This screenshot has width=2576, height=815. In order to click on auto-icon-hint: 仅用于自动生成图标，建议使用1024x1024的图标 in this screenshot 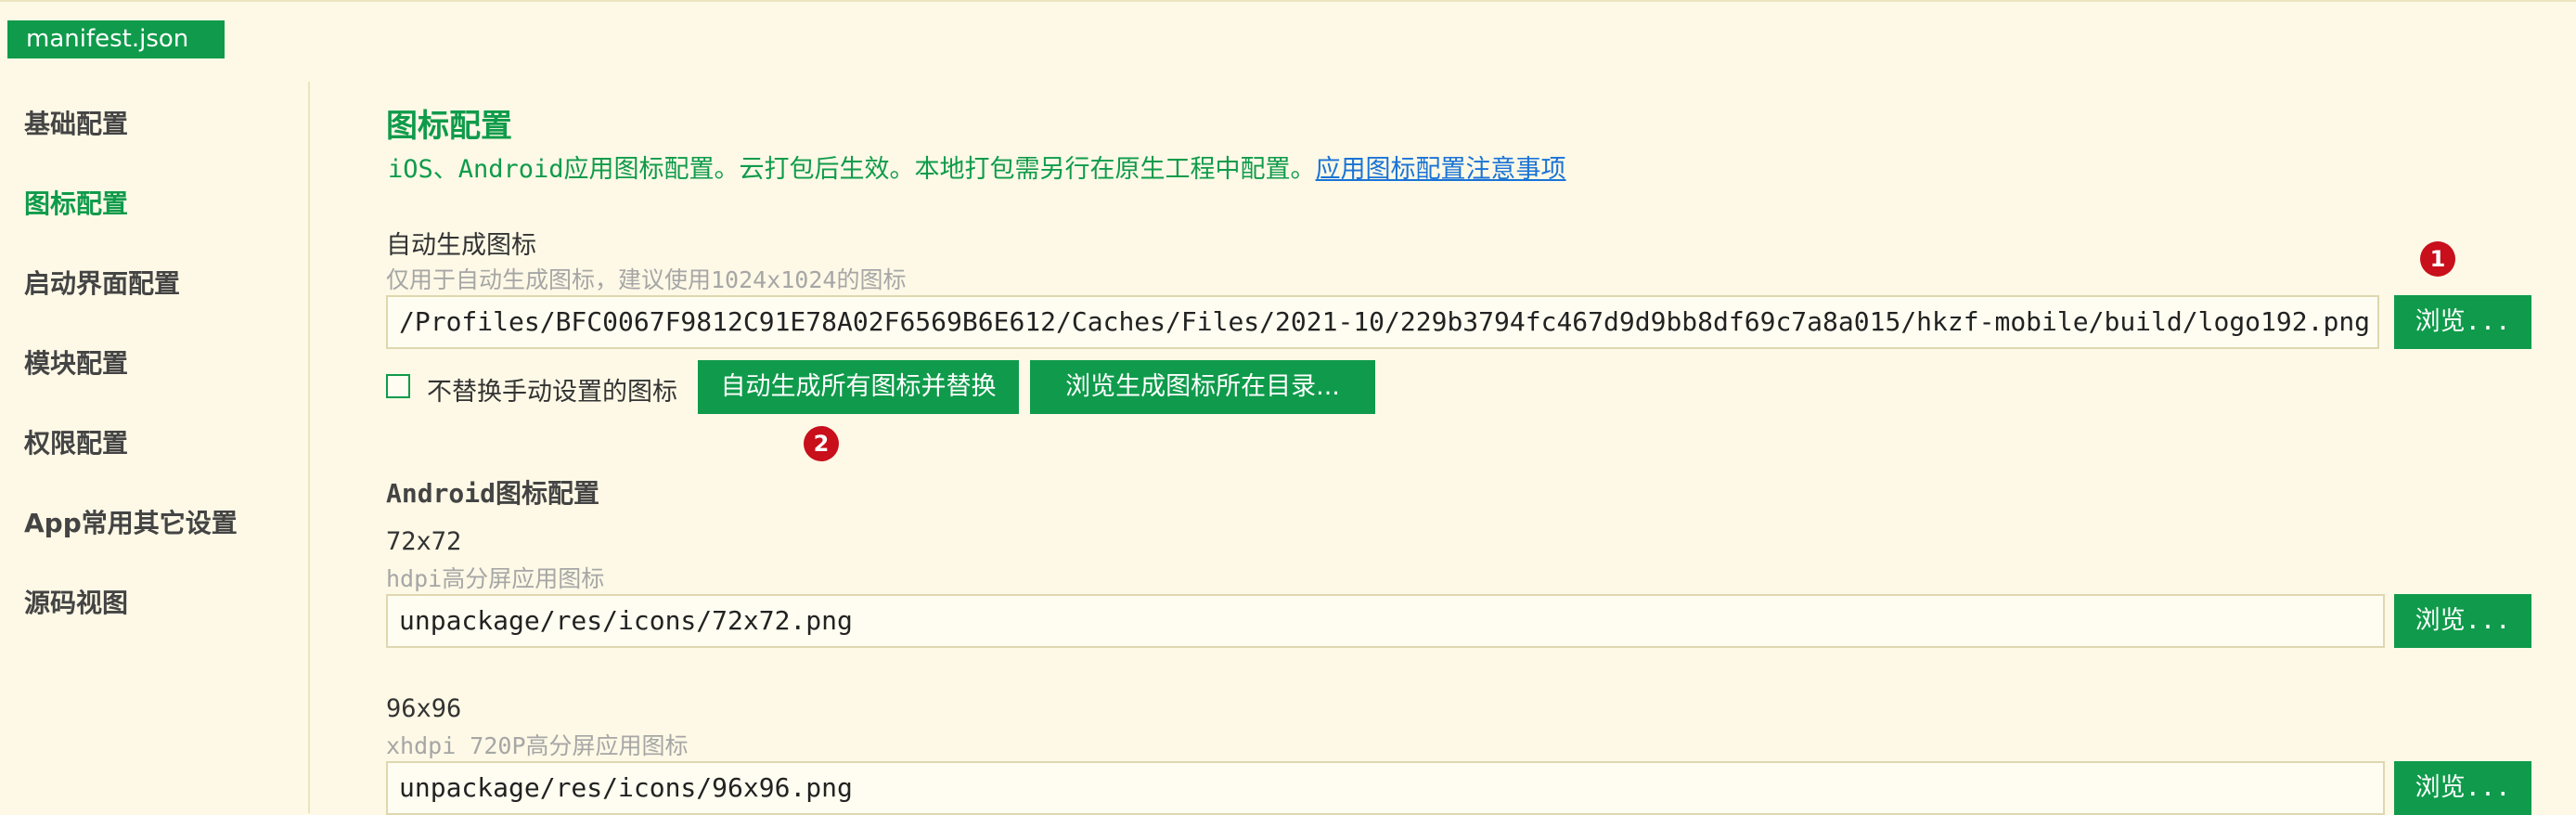, I will do `click(646, 279)`.